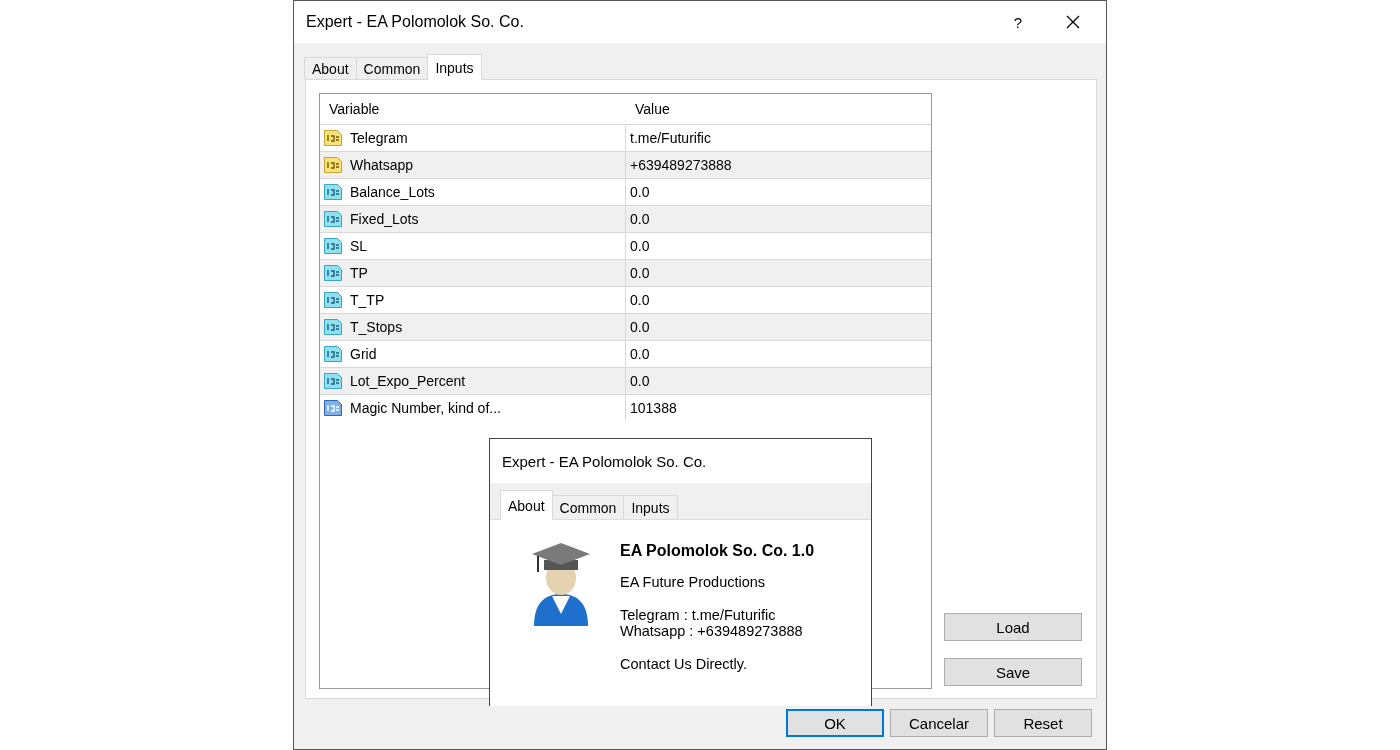 The height and width of the screenshot is (750, 1400). Describe the element at coordinates (382, 165) in the screenshot. I see `variable-name: Whatsapp` at that location.